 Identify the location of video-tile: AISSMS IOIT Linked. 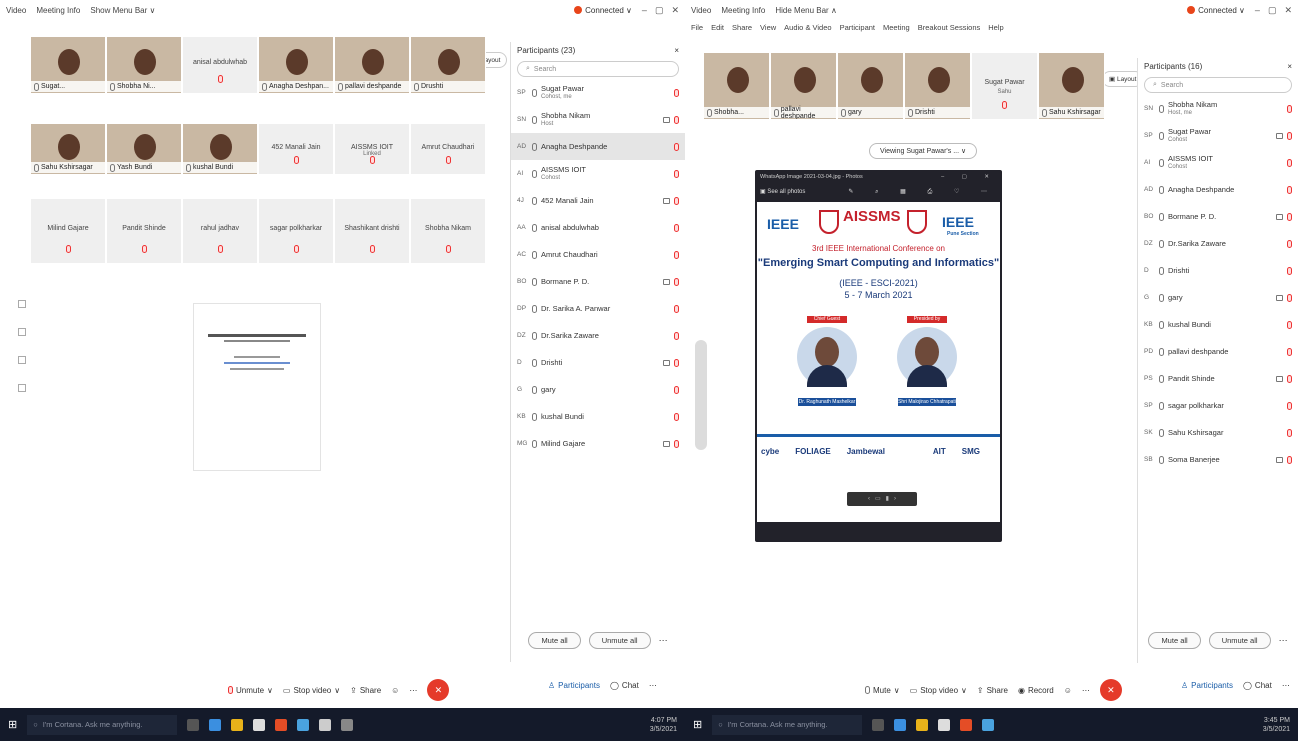
(372, 149).